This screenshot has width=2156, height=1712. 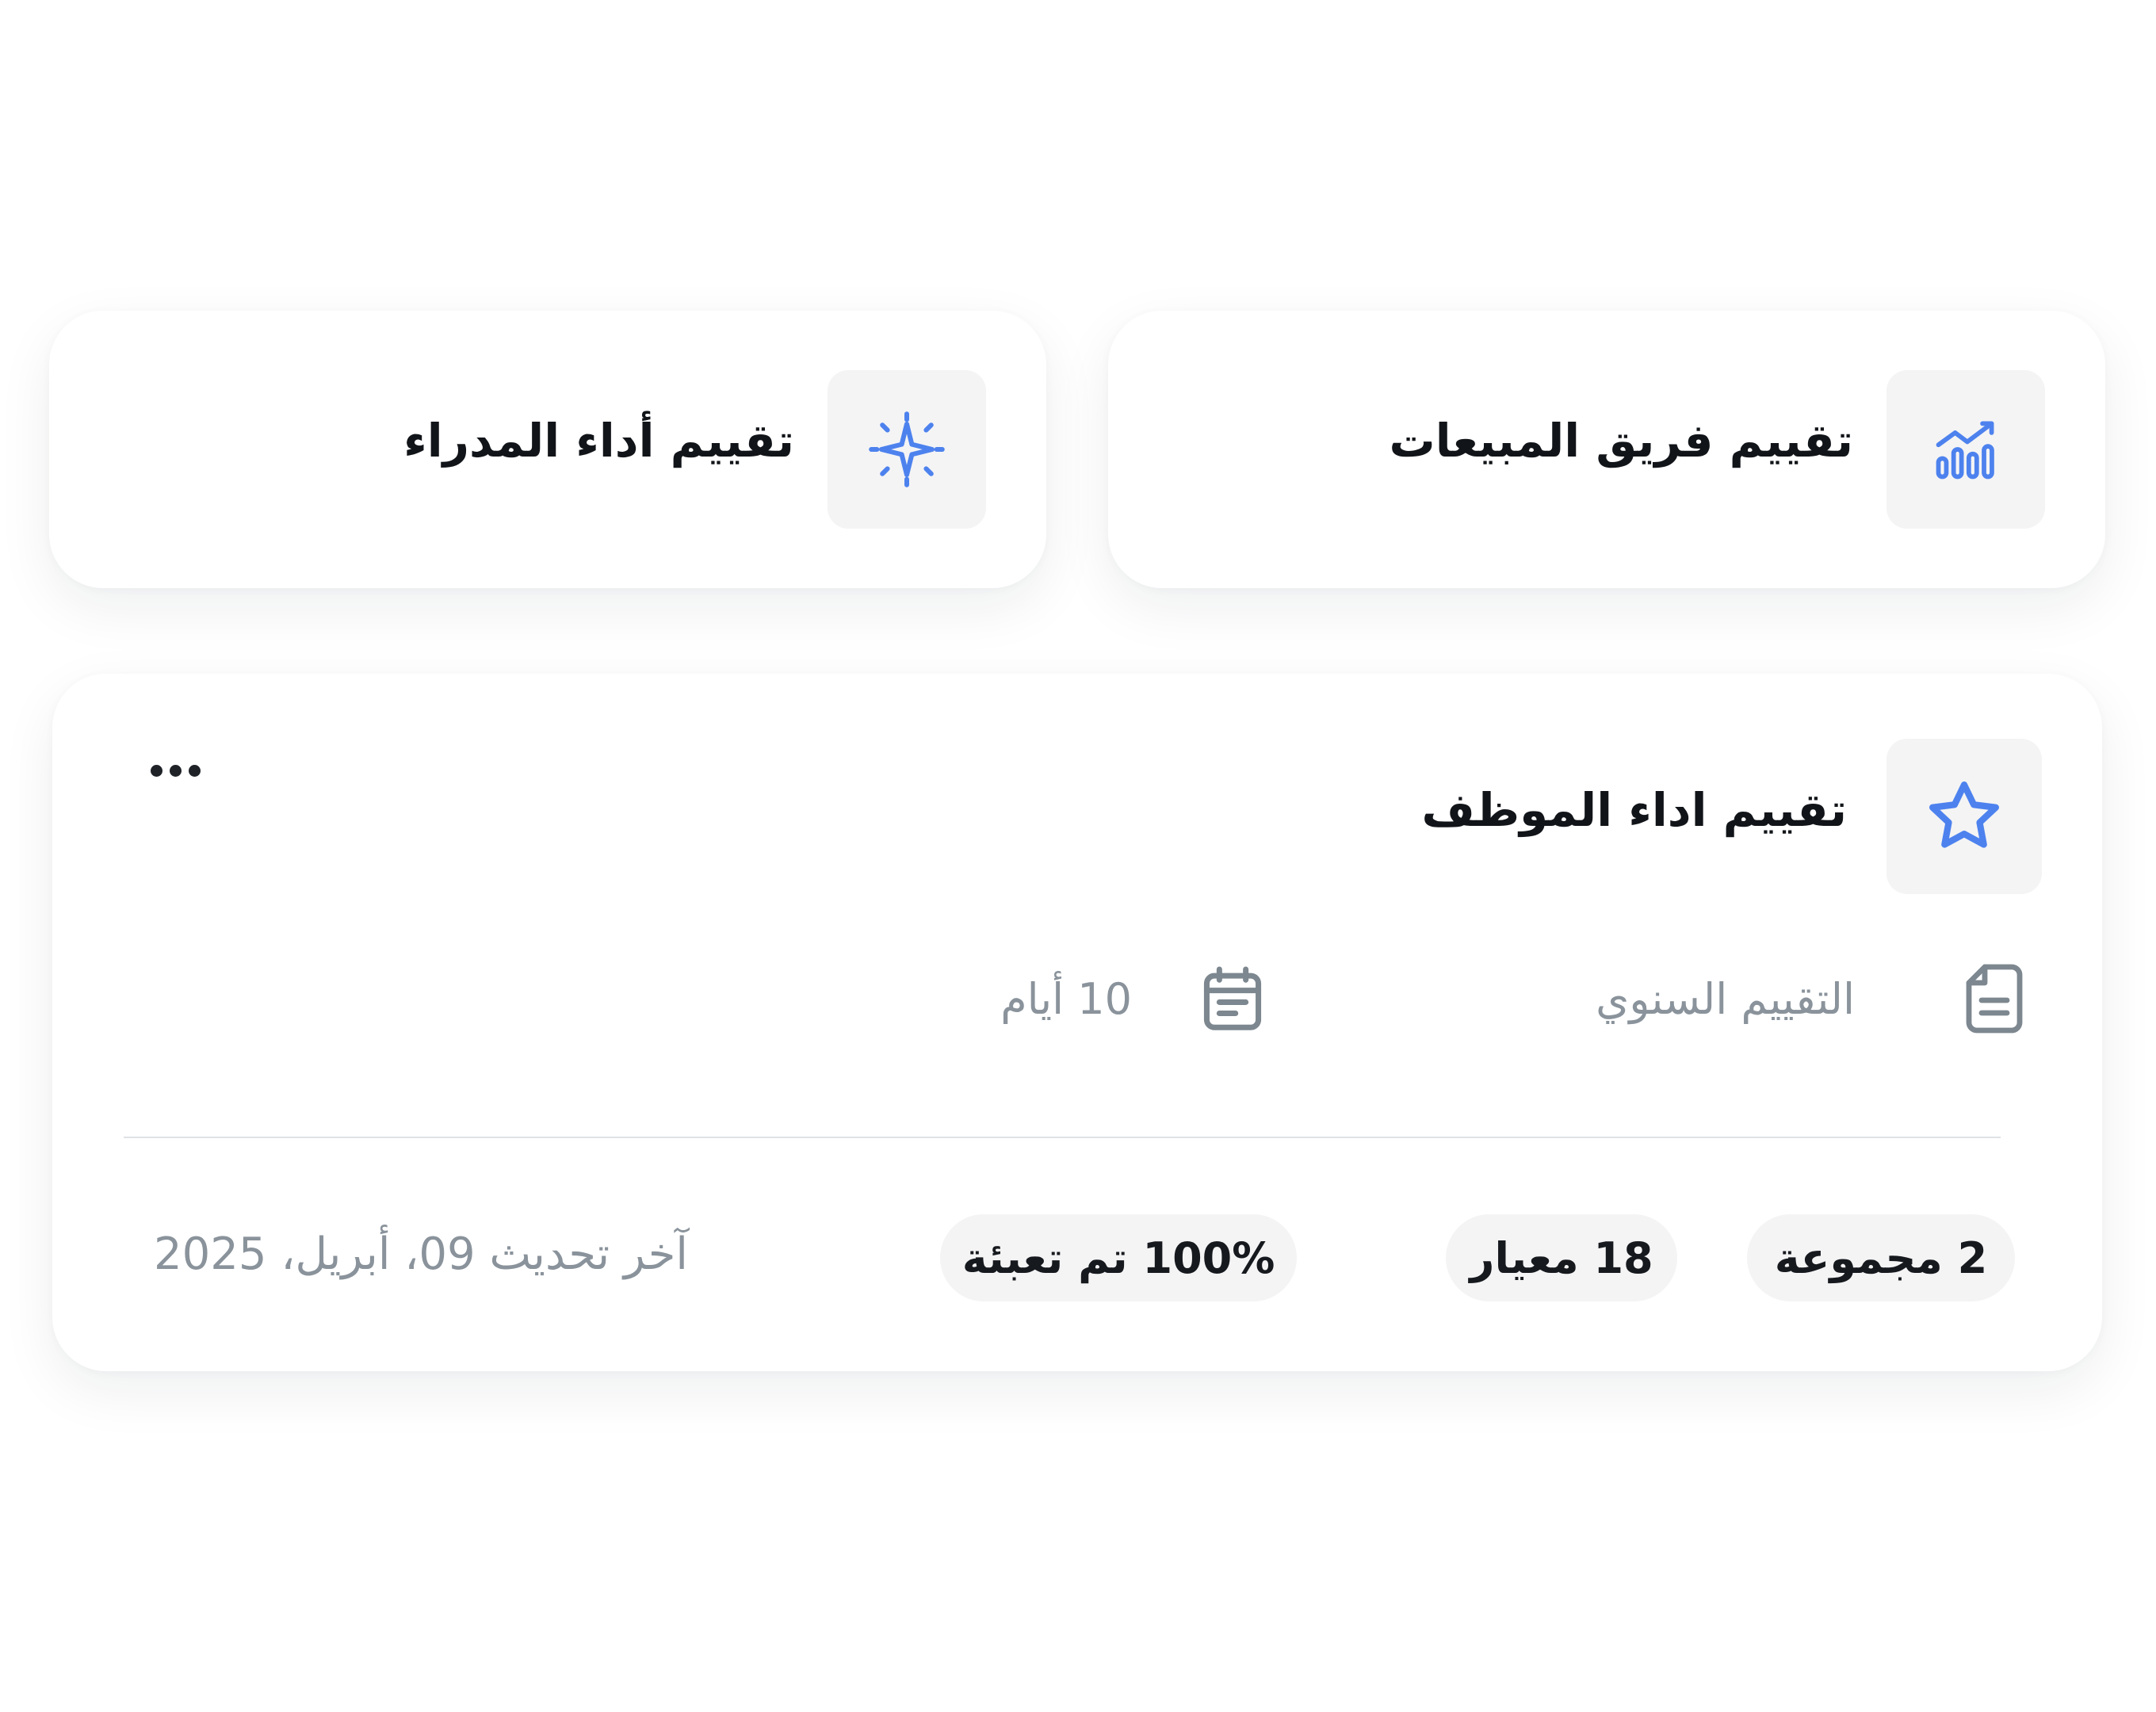 I want to click on bar-chart-trend-icon, so click(x=1965, y=450).